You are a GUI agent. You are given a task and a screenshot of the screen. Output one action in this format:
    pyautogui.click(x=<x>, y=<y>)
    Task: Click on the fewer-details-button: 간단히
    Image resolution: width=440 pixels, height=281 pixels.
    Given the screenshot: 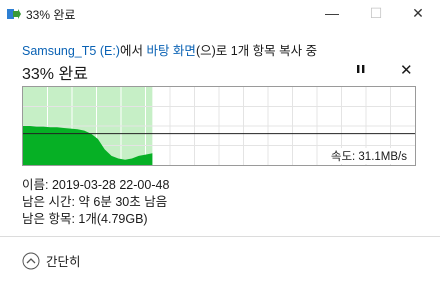 What is the action you would take?
    pyautogui.click(x=51, y=260)
    